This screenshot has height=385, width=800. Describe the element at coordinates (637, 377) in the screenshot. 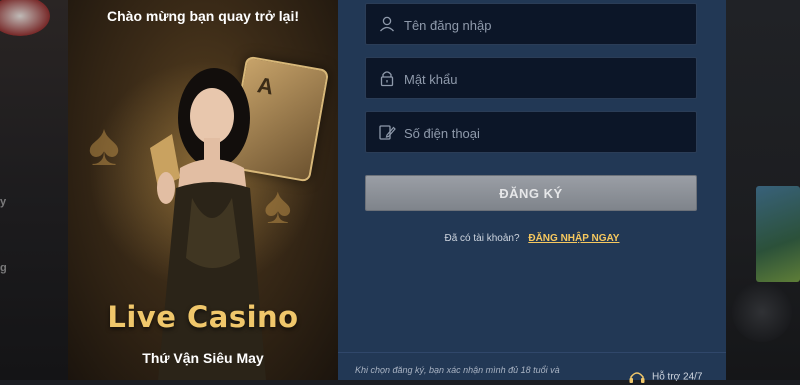

I see `headset-icon` at that location.